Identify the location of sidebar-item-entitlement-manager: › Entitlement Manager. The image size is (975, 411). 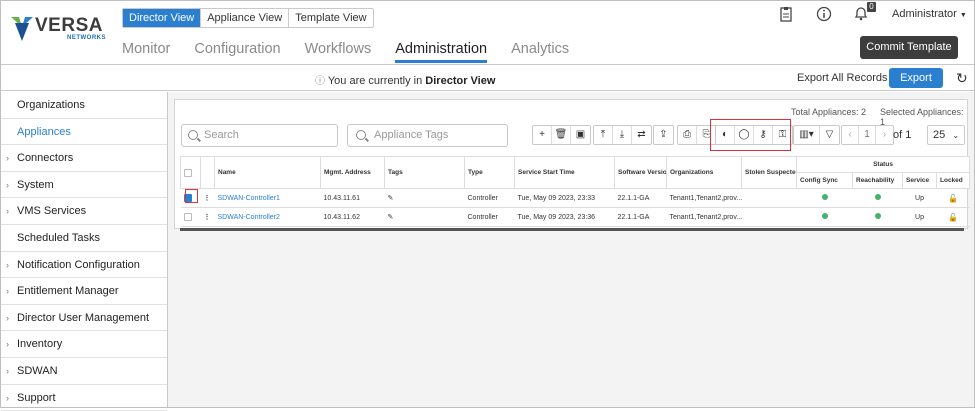
(84, 291).